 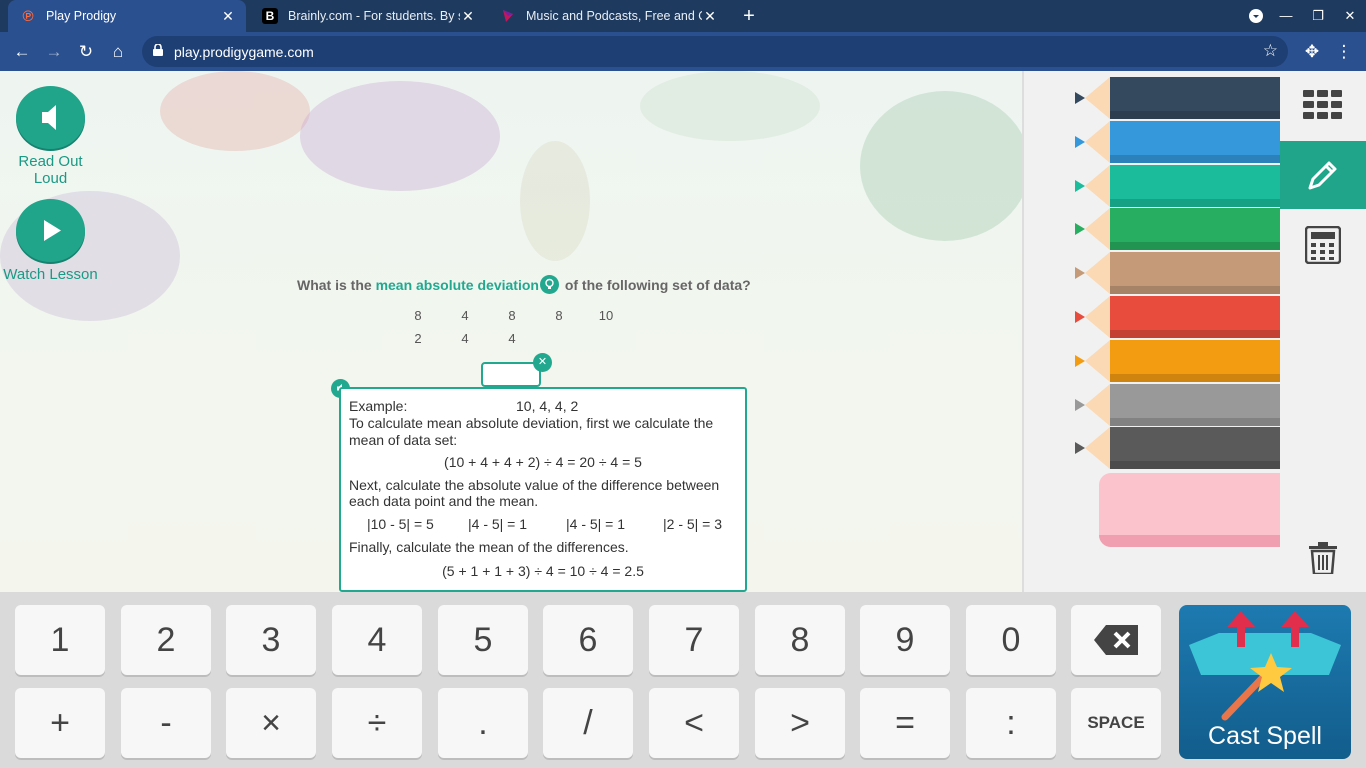 I want to click on read-out-loud-button, so click(x=50, y=117).